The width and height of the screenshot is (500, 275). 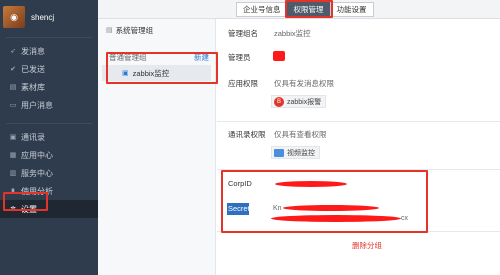 I want to click on contacts-permission-label: 通讯录权限, so click(x=247, y=134).